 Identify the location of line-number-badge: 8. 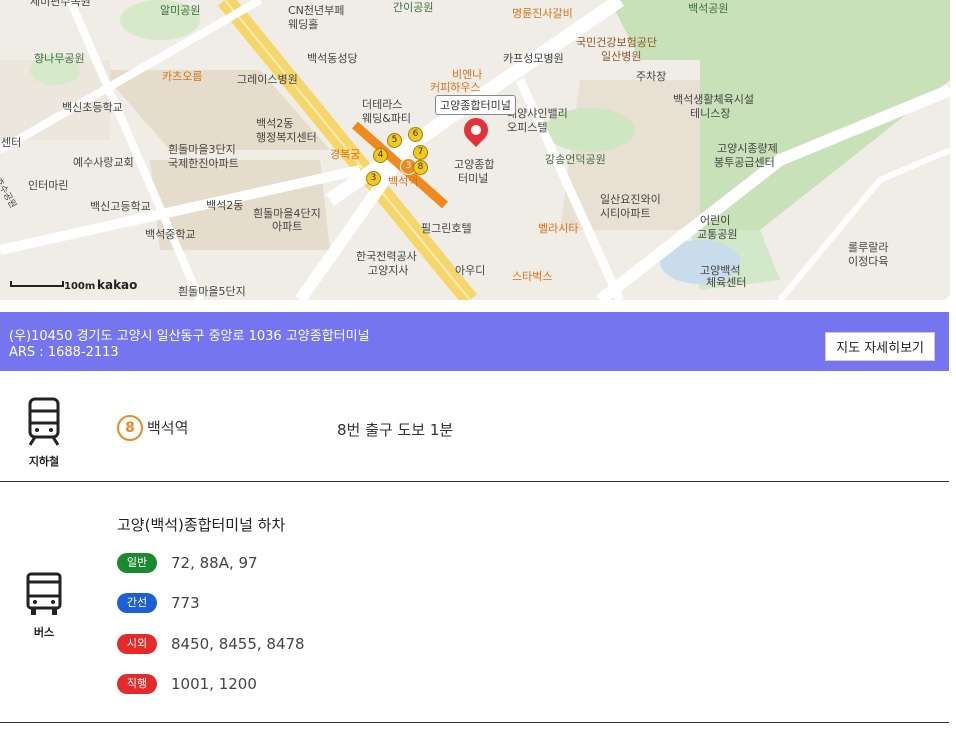
(130, 428).